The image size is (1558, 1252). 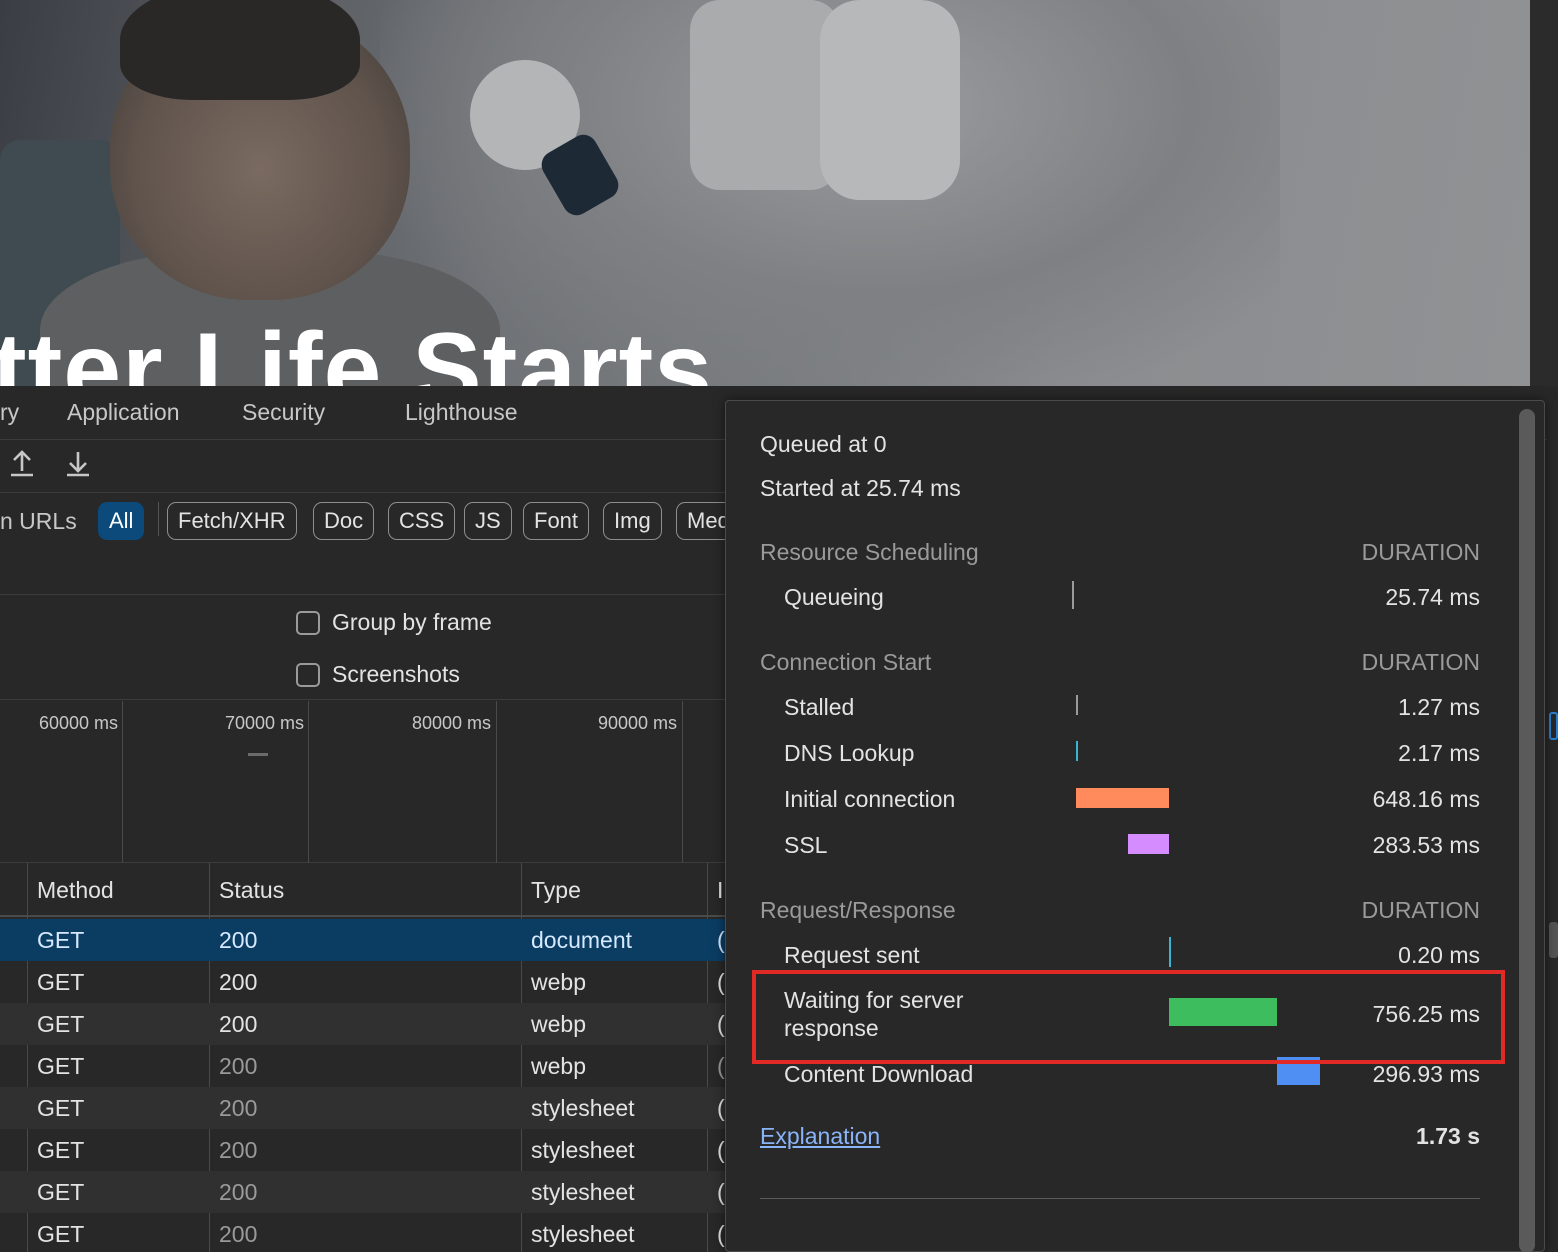 What do you see at coordinates (264, 723) in the screenshot?
I see `timeline-label: 70000 ms` at bounding box center [264, 723].